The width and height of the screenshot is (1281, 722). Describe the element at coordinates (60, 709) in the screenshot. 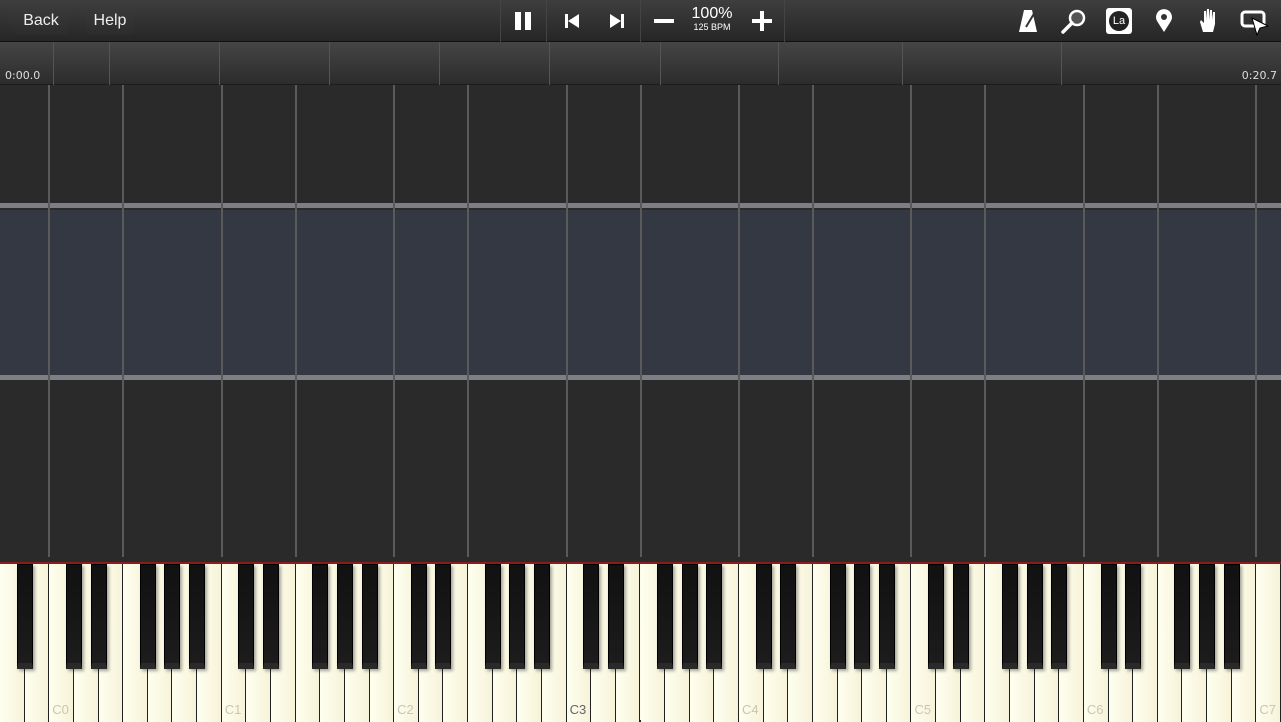

I see `octave-label: C0` at that location.